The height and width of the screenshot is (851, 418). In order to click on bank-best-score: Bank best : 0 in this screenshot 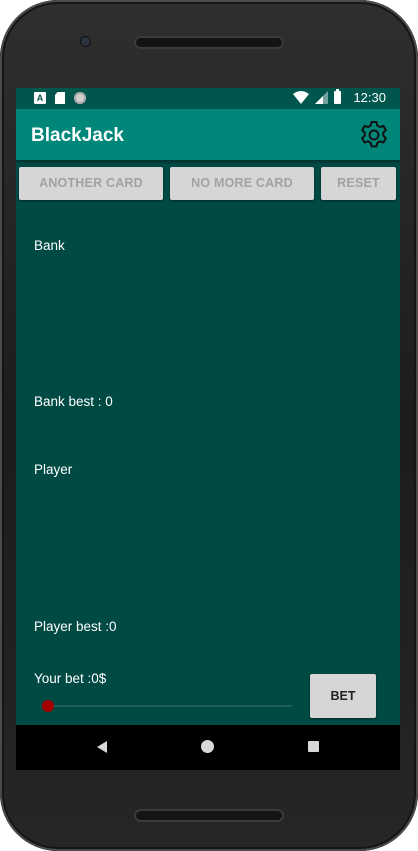, I will do `click(73, 401)`.